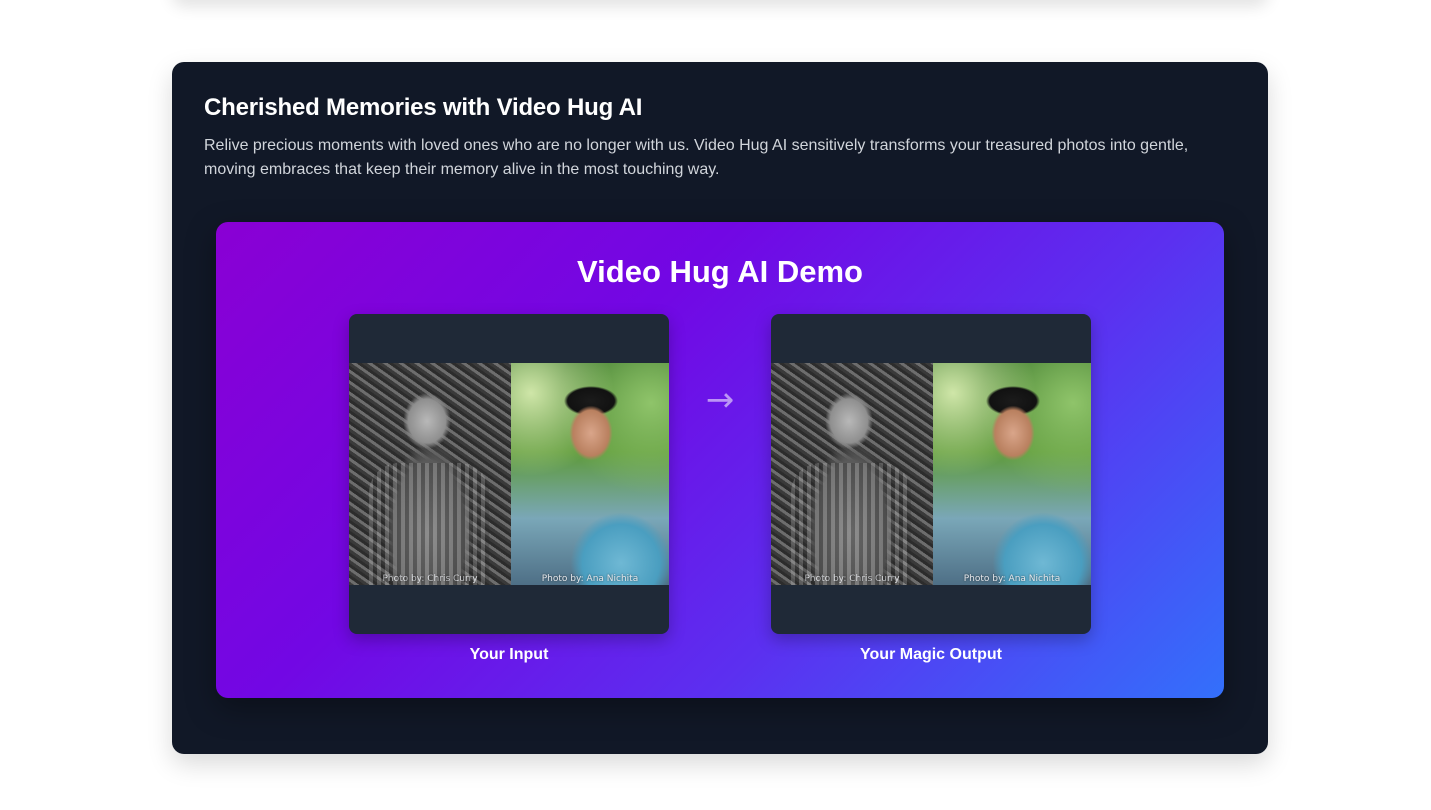 This screenshot has height=810, width=1431. I want to click on input-photo-young-man: Photo by: Ana Nichita, so click(590, 474).